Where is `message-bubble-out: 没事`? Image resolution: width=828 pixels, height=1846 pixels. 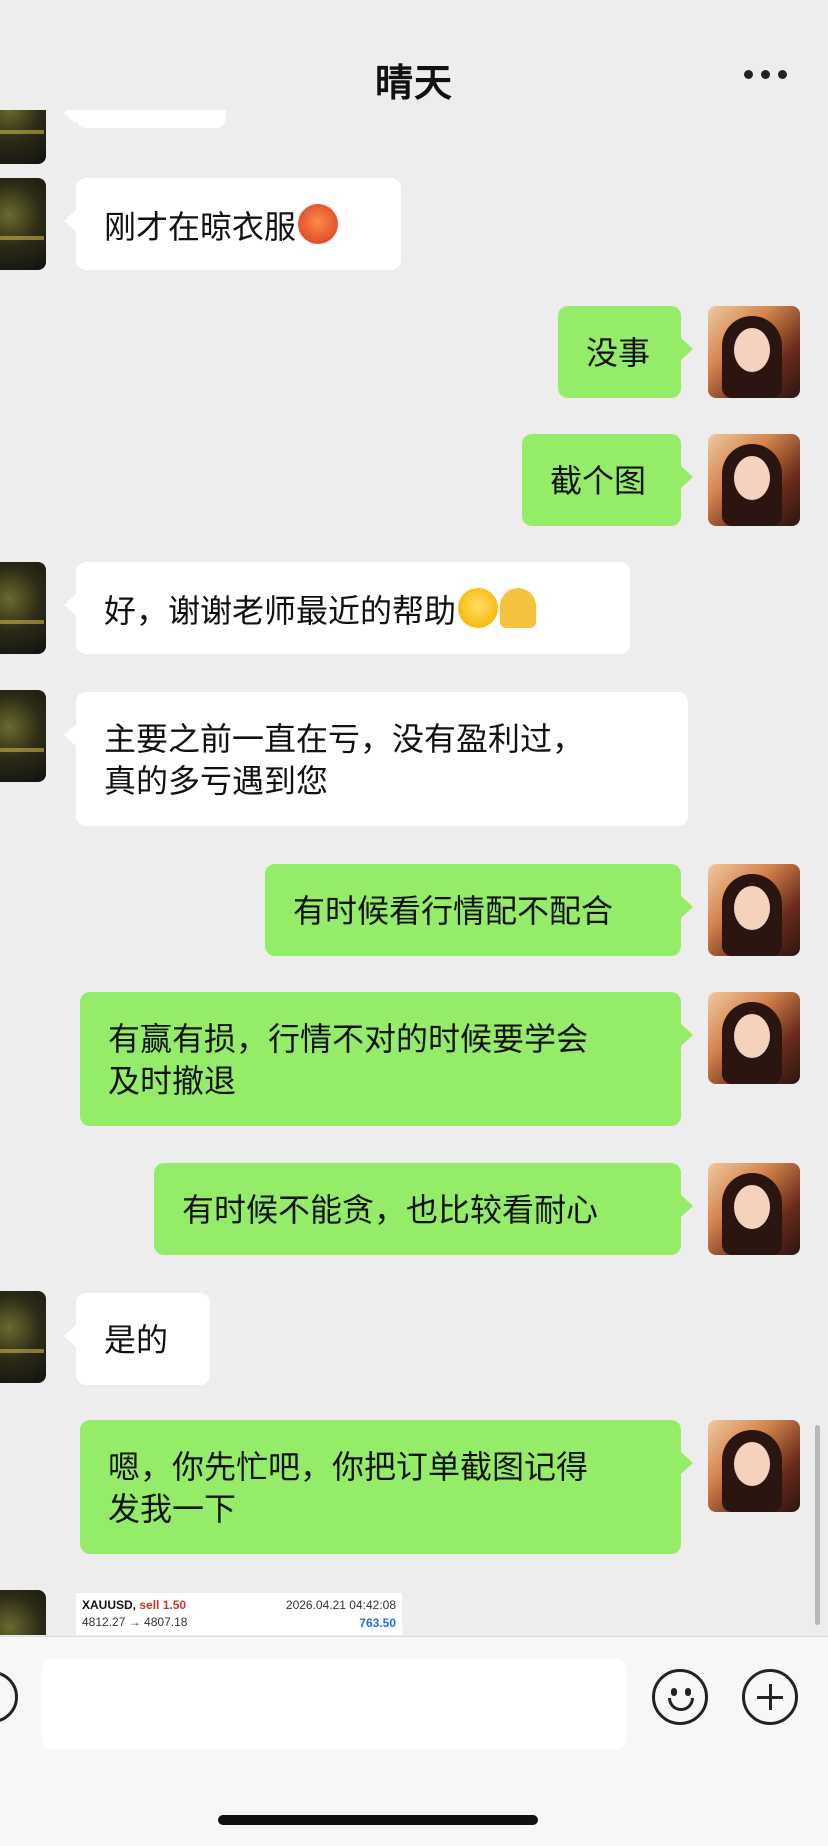
message-bubble-out: 没事 is located at coordinates (625, 352).